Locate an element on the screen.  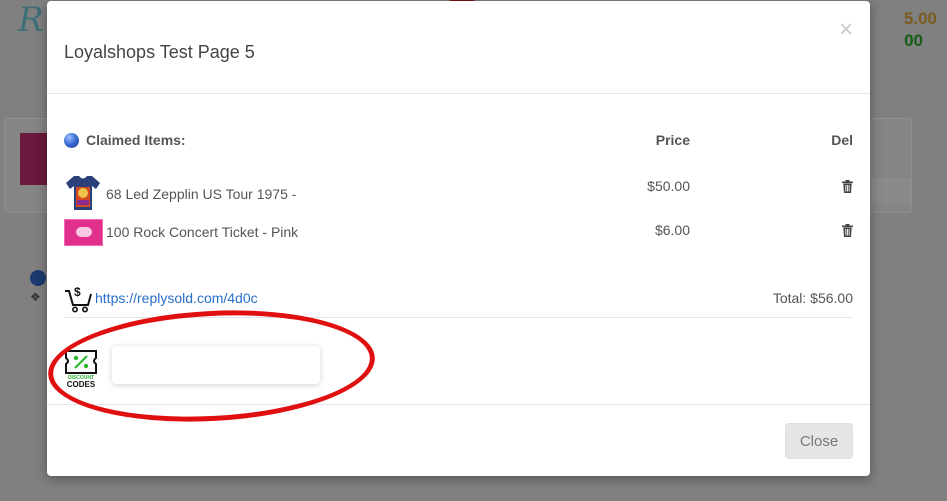
modal-title: Loyalshops Test Page 5 is located at coordinates (159, 52).